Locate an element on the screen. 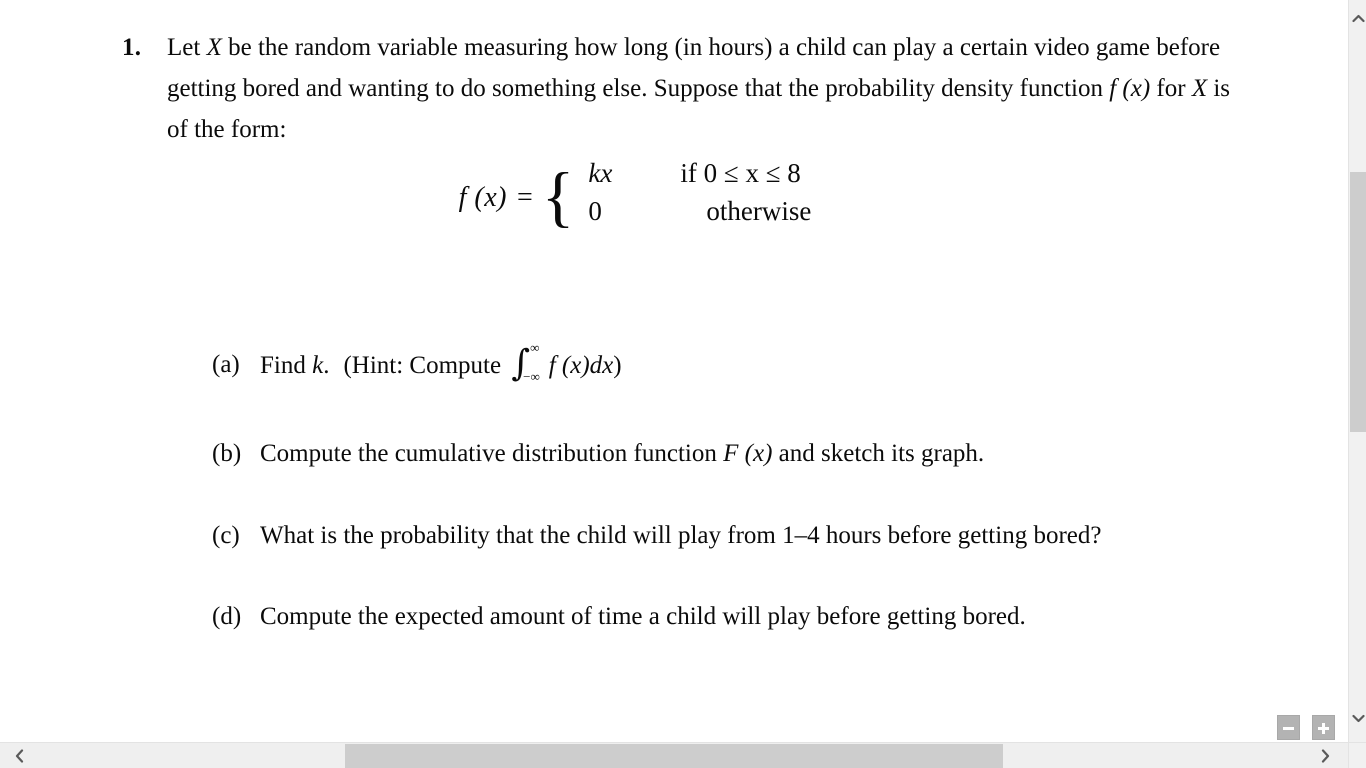  subpart-a-hint-open: (Hint: Compute is located at coordinates (425, 365).